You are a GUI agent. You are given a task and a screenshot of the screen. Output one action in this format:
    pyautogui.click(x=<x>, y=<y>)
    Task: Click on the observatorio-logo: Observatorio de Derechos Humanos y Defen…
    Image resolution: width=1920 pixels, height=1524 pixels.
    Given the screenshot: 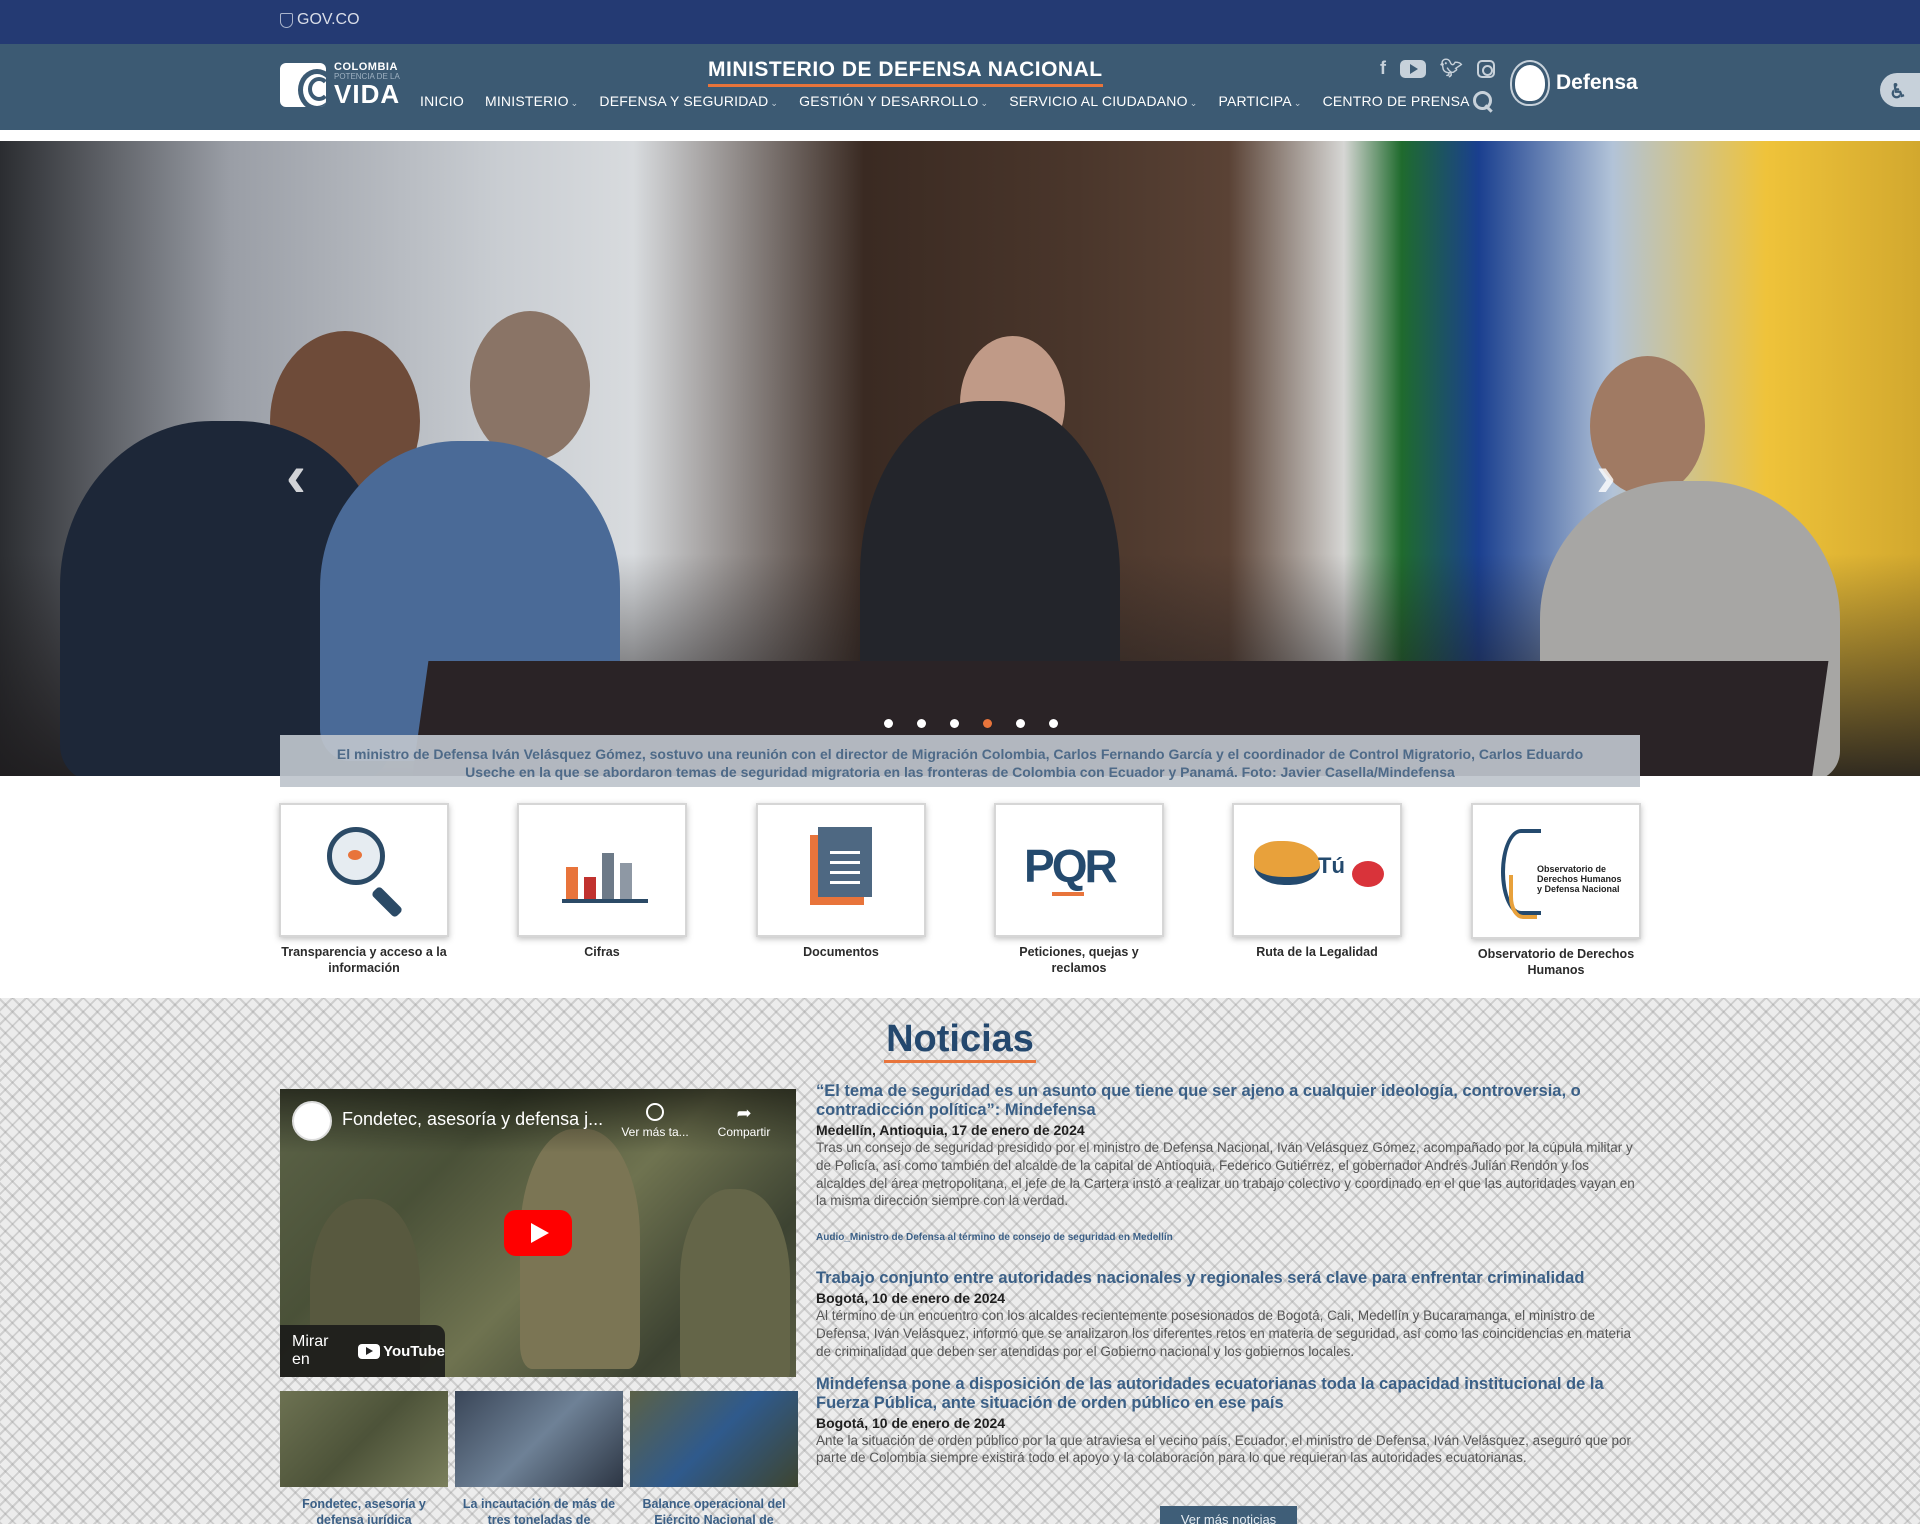 What is the action you would take?
    pyautogui.click(x=1560, y=875)
    